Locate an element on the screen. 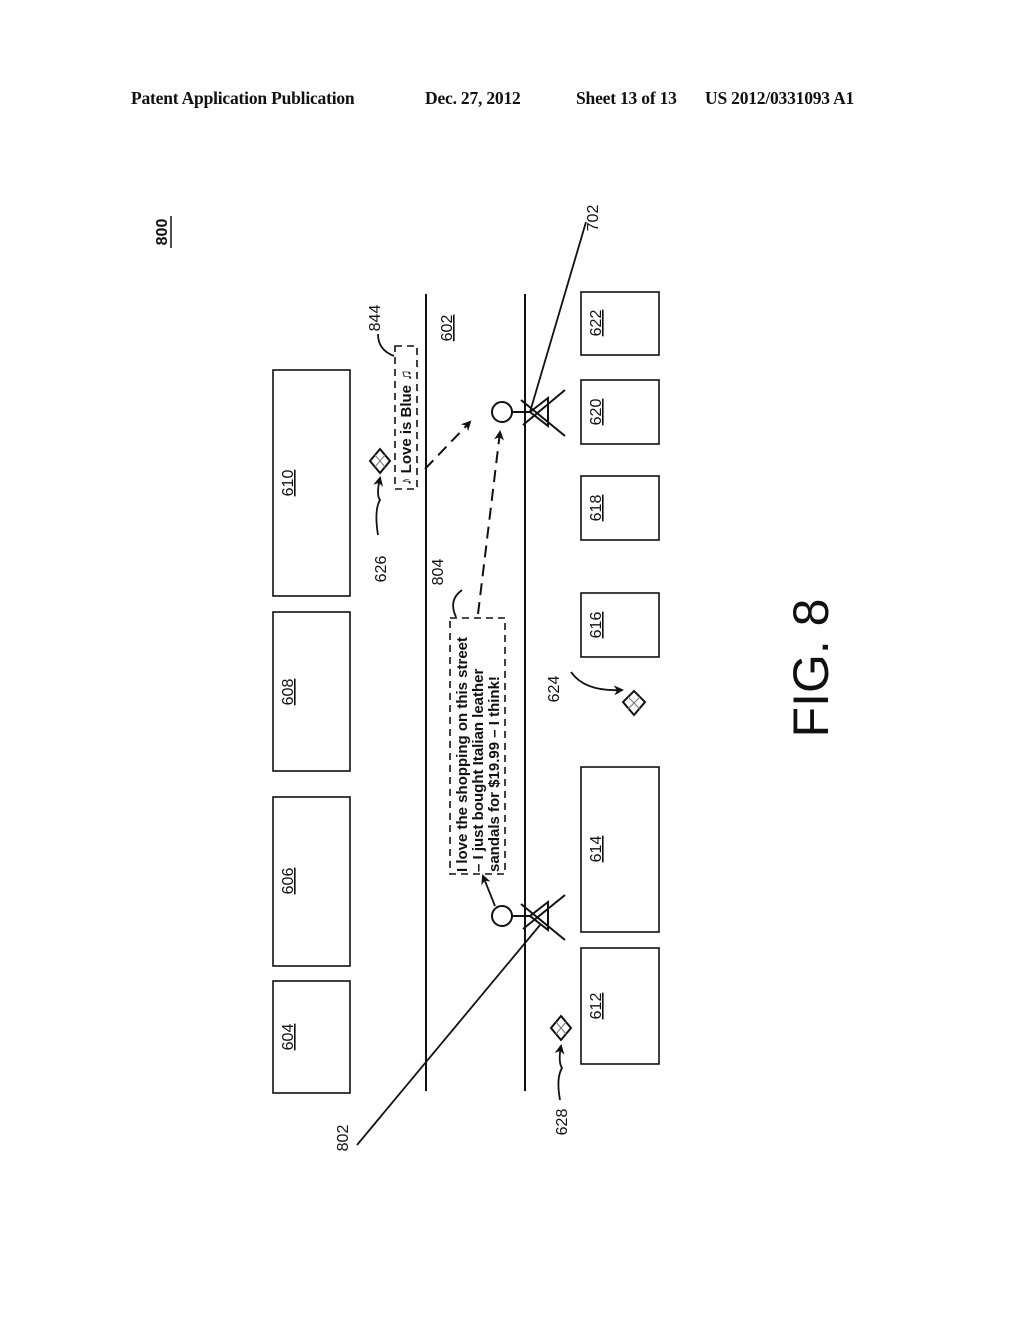 The image size is (1024, 1320). svg-text: 610 is located at coordinates (288, 483).